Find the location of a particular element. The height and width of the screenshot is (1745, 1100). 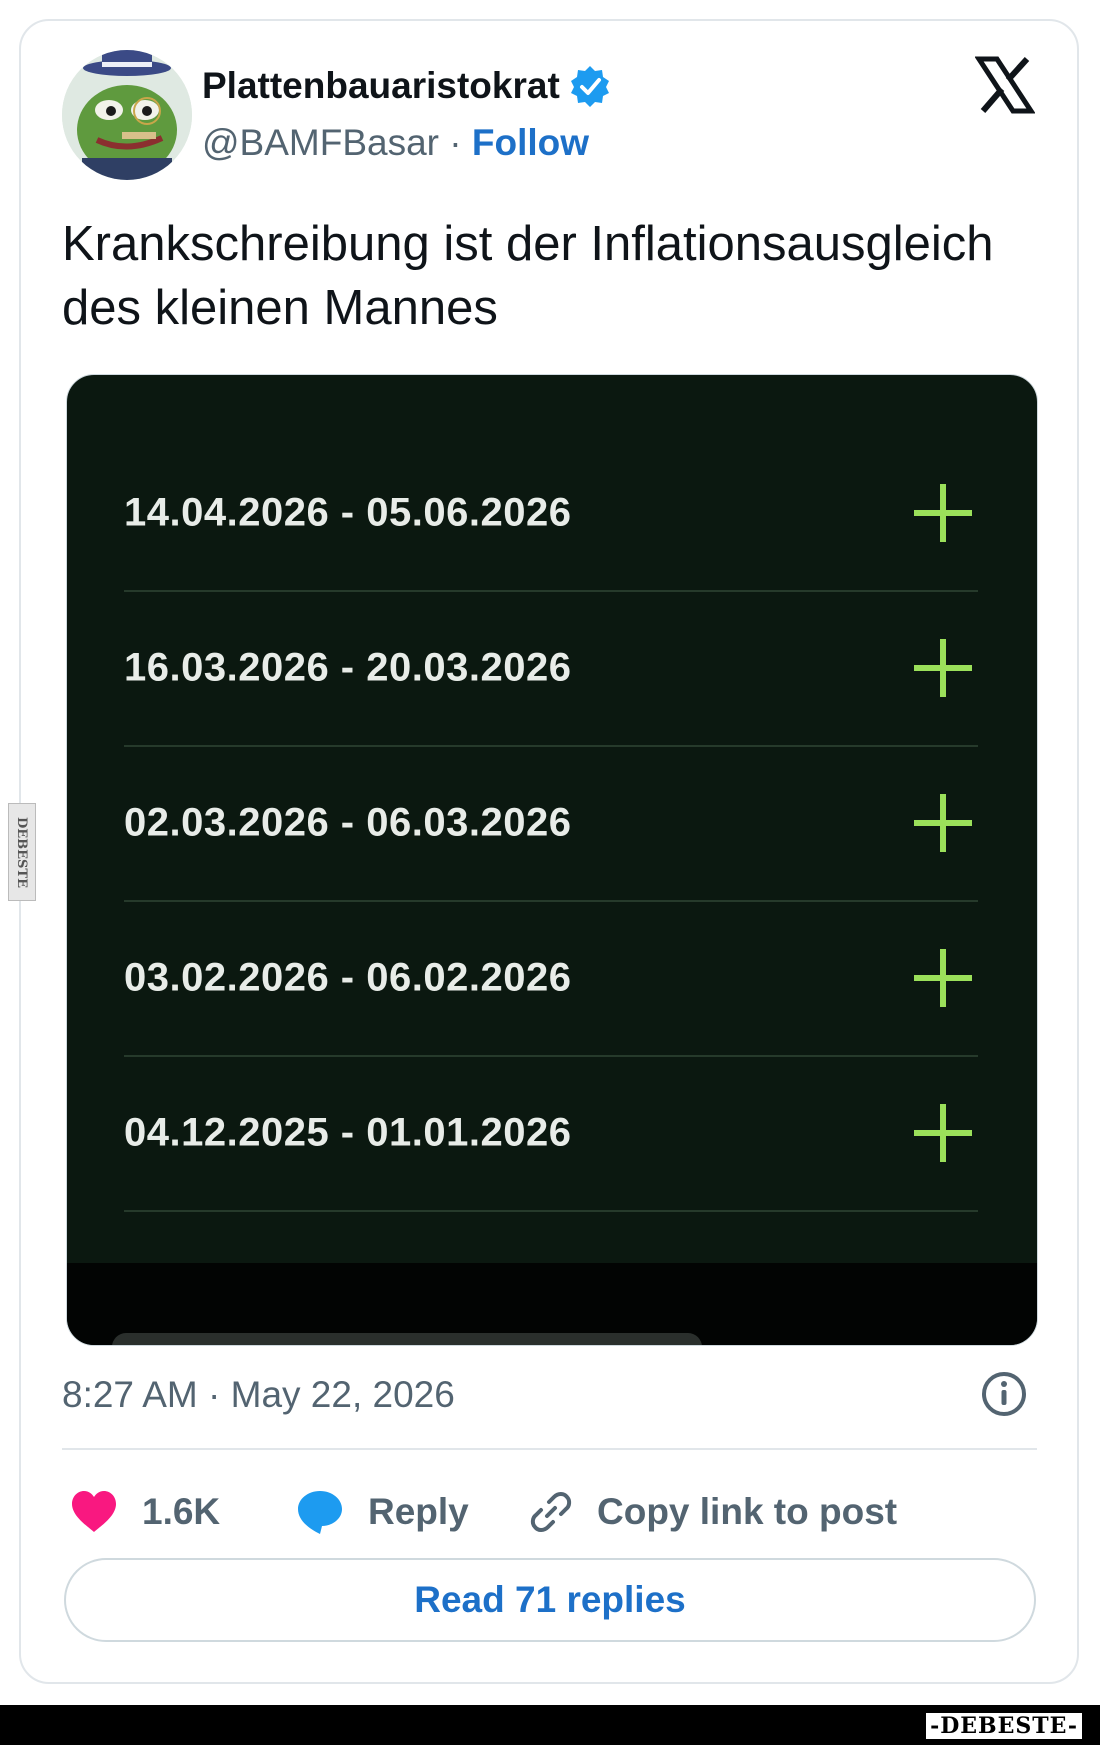

date-row: 04.12.2025 - 01.01.2026 is located at coordinates (551, 1133).